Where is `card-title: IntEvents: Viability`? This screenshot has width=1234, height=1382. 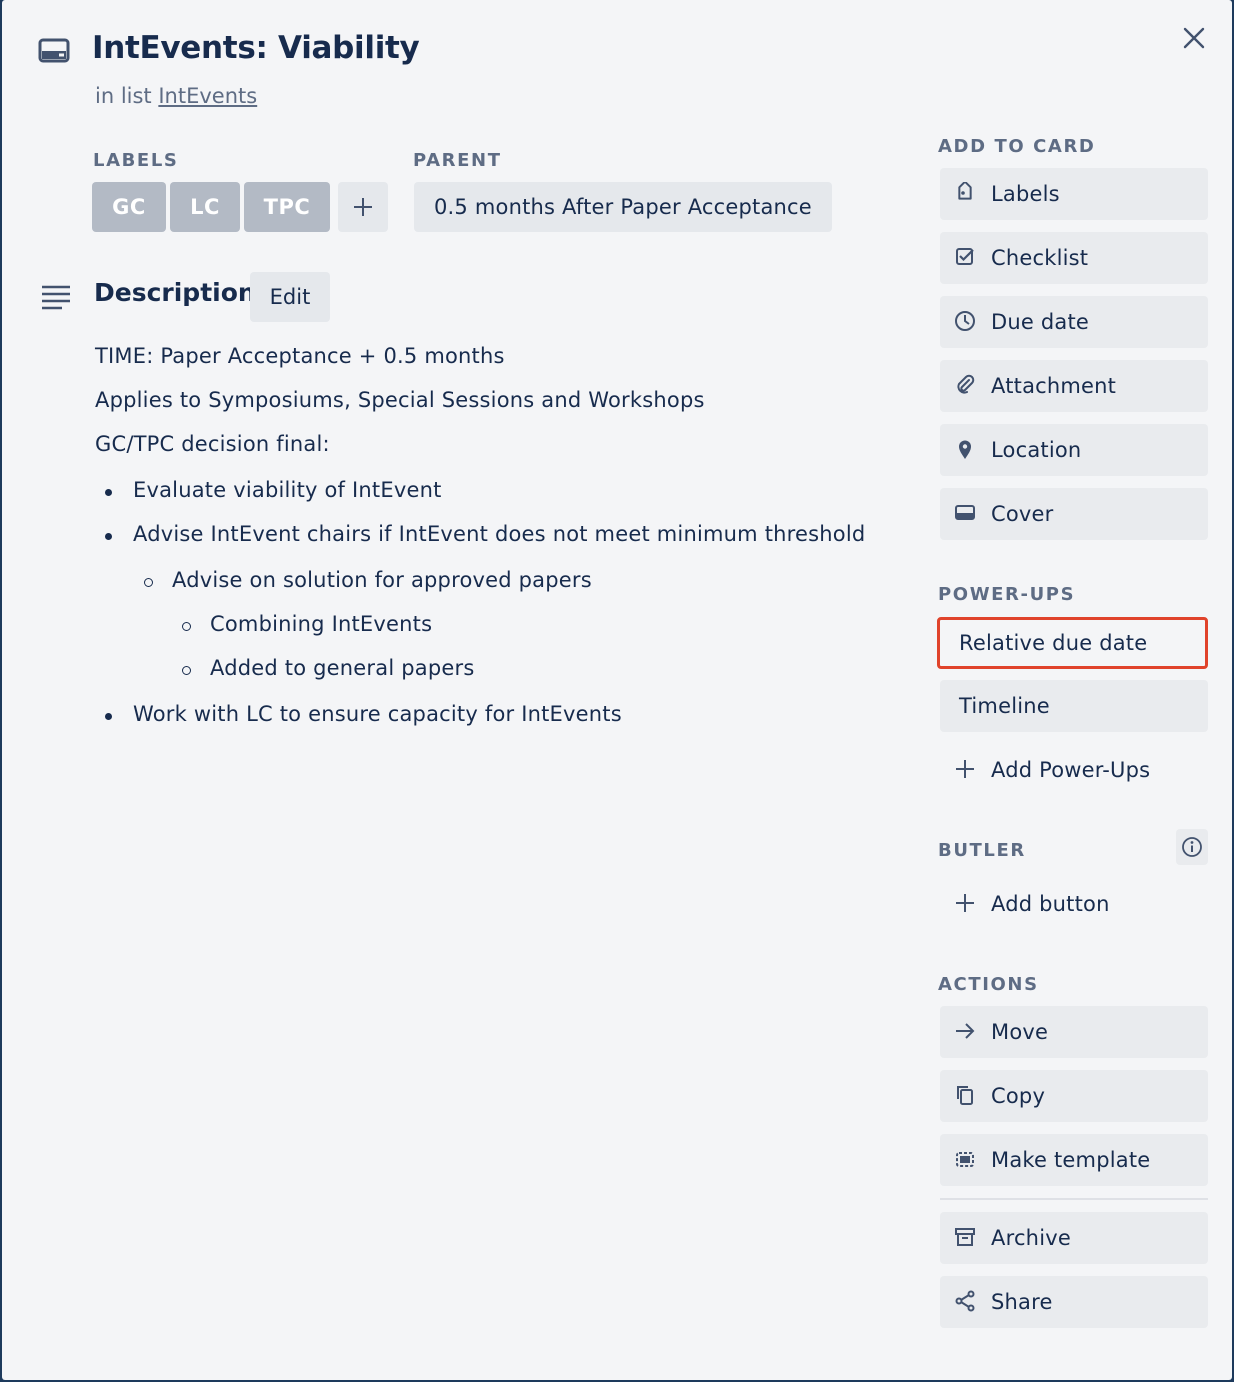
card-title: IntEvents: Viability is located at coordinates (256, 48).